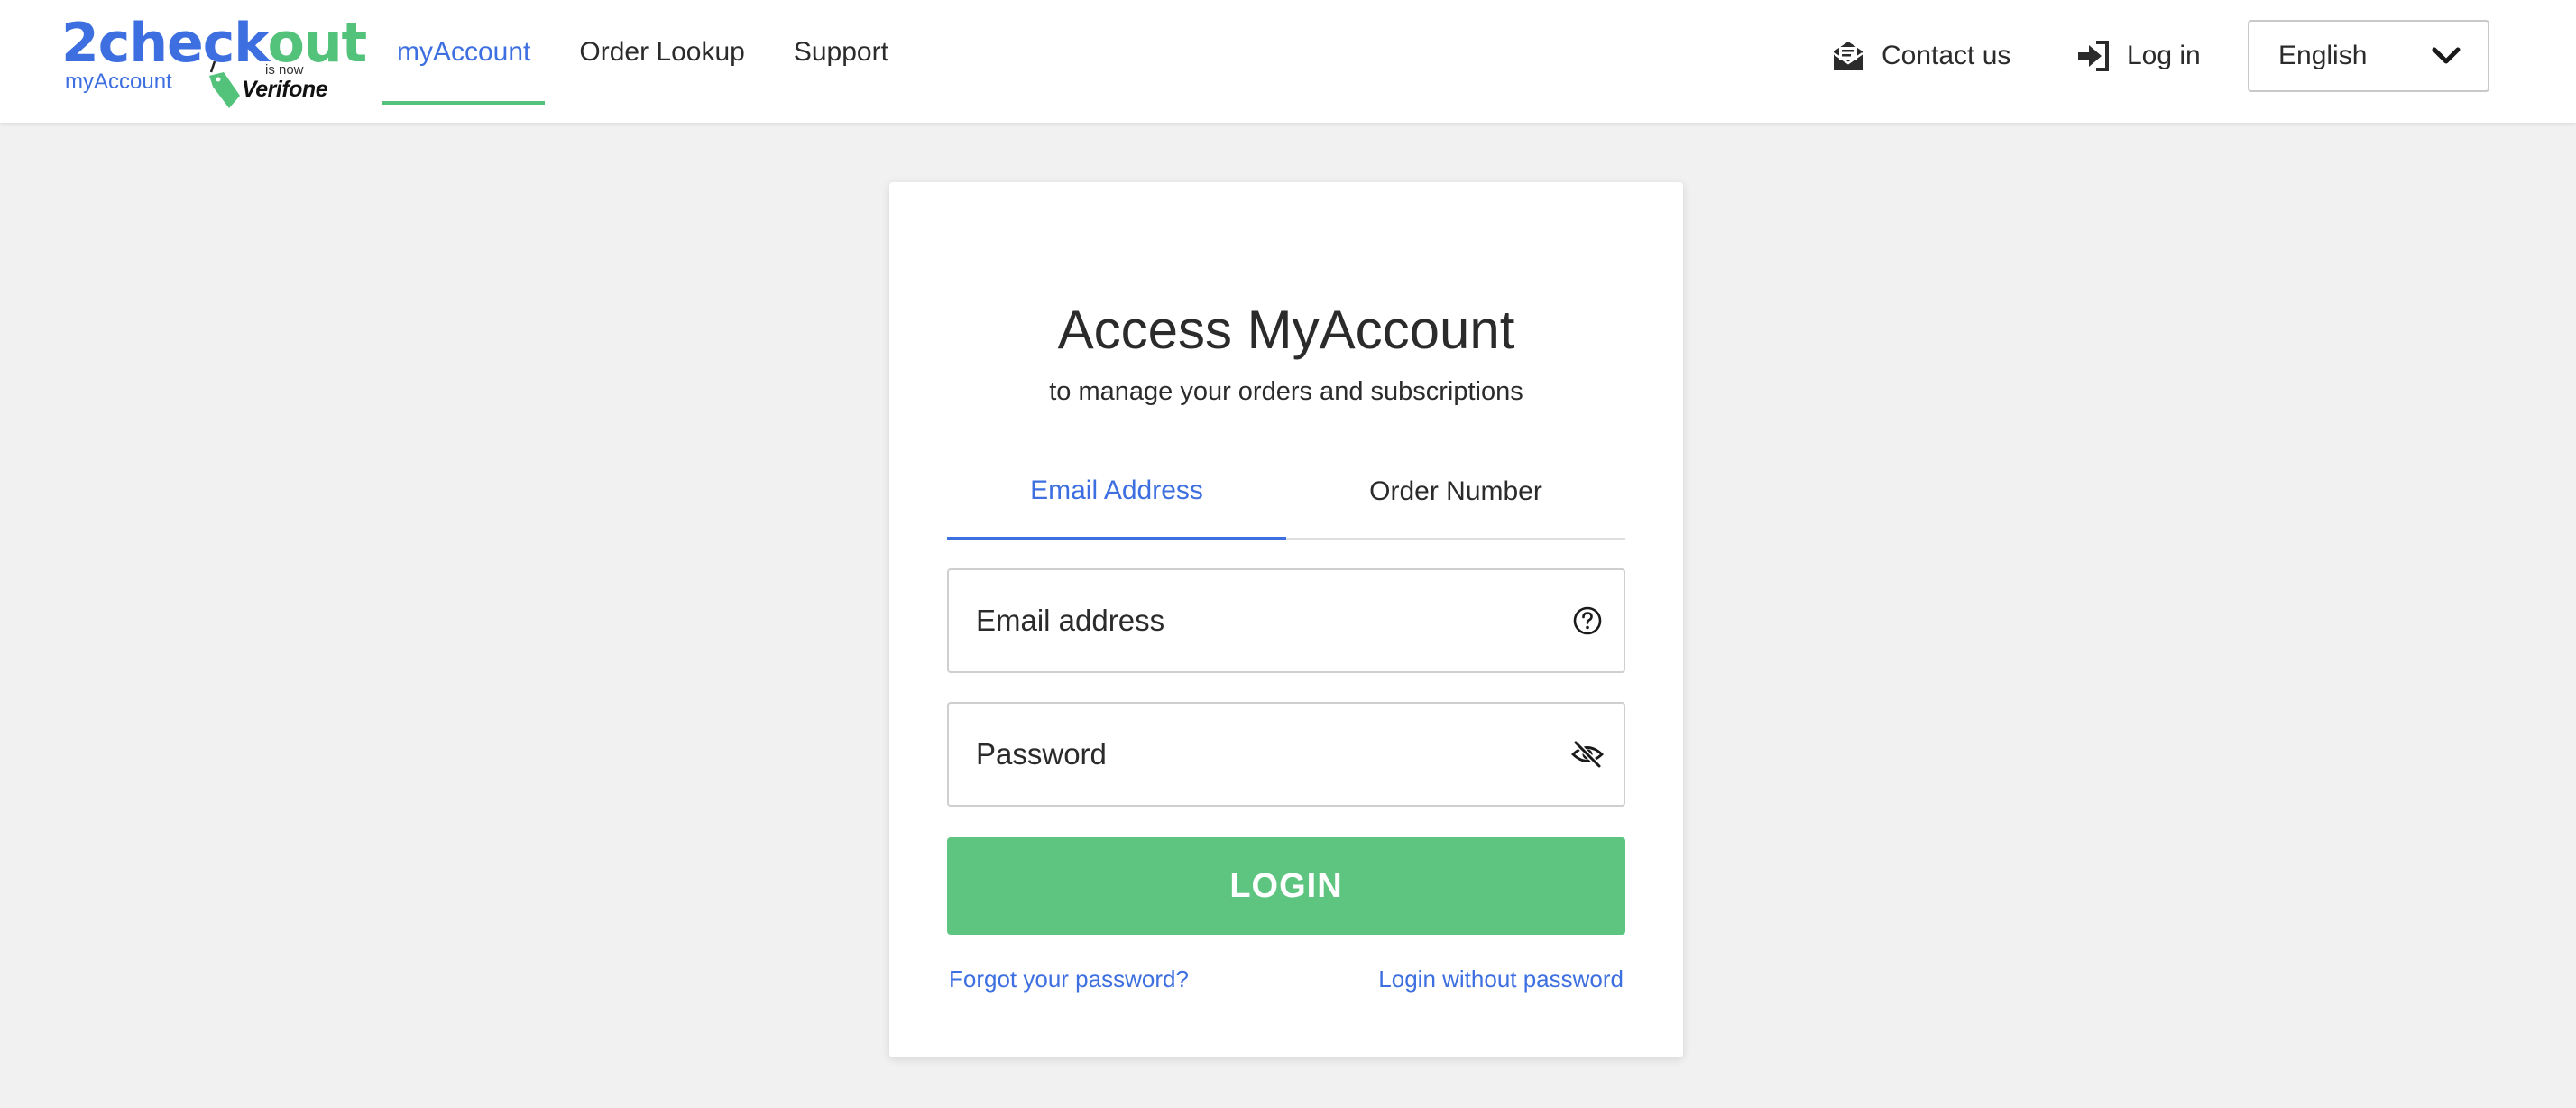  What do you see at coordinates (1501, 979) in the screenshot?
I see `login-without-password-link: Login without password` at bounding box center [1501, 979].